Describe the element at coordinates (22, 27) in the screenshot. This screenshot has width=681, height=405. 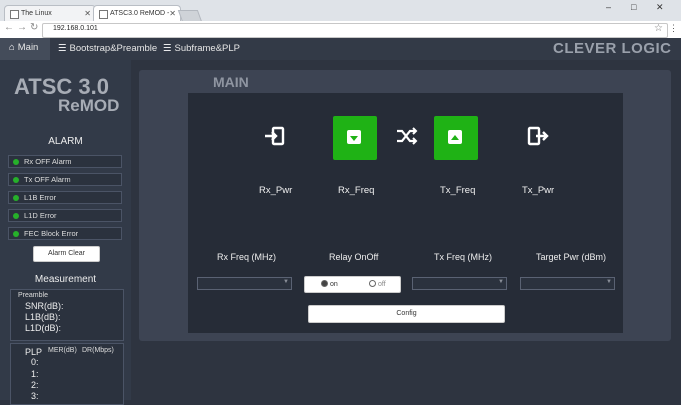
I see `forward-icon: →` at that location.